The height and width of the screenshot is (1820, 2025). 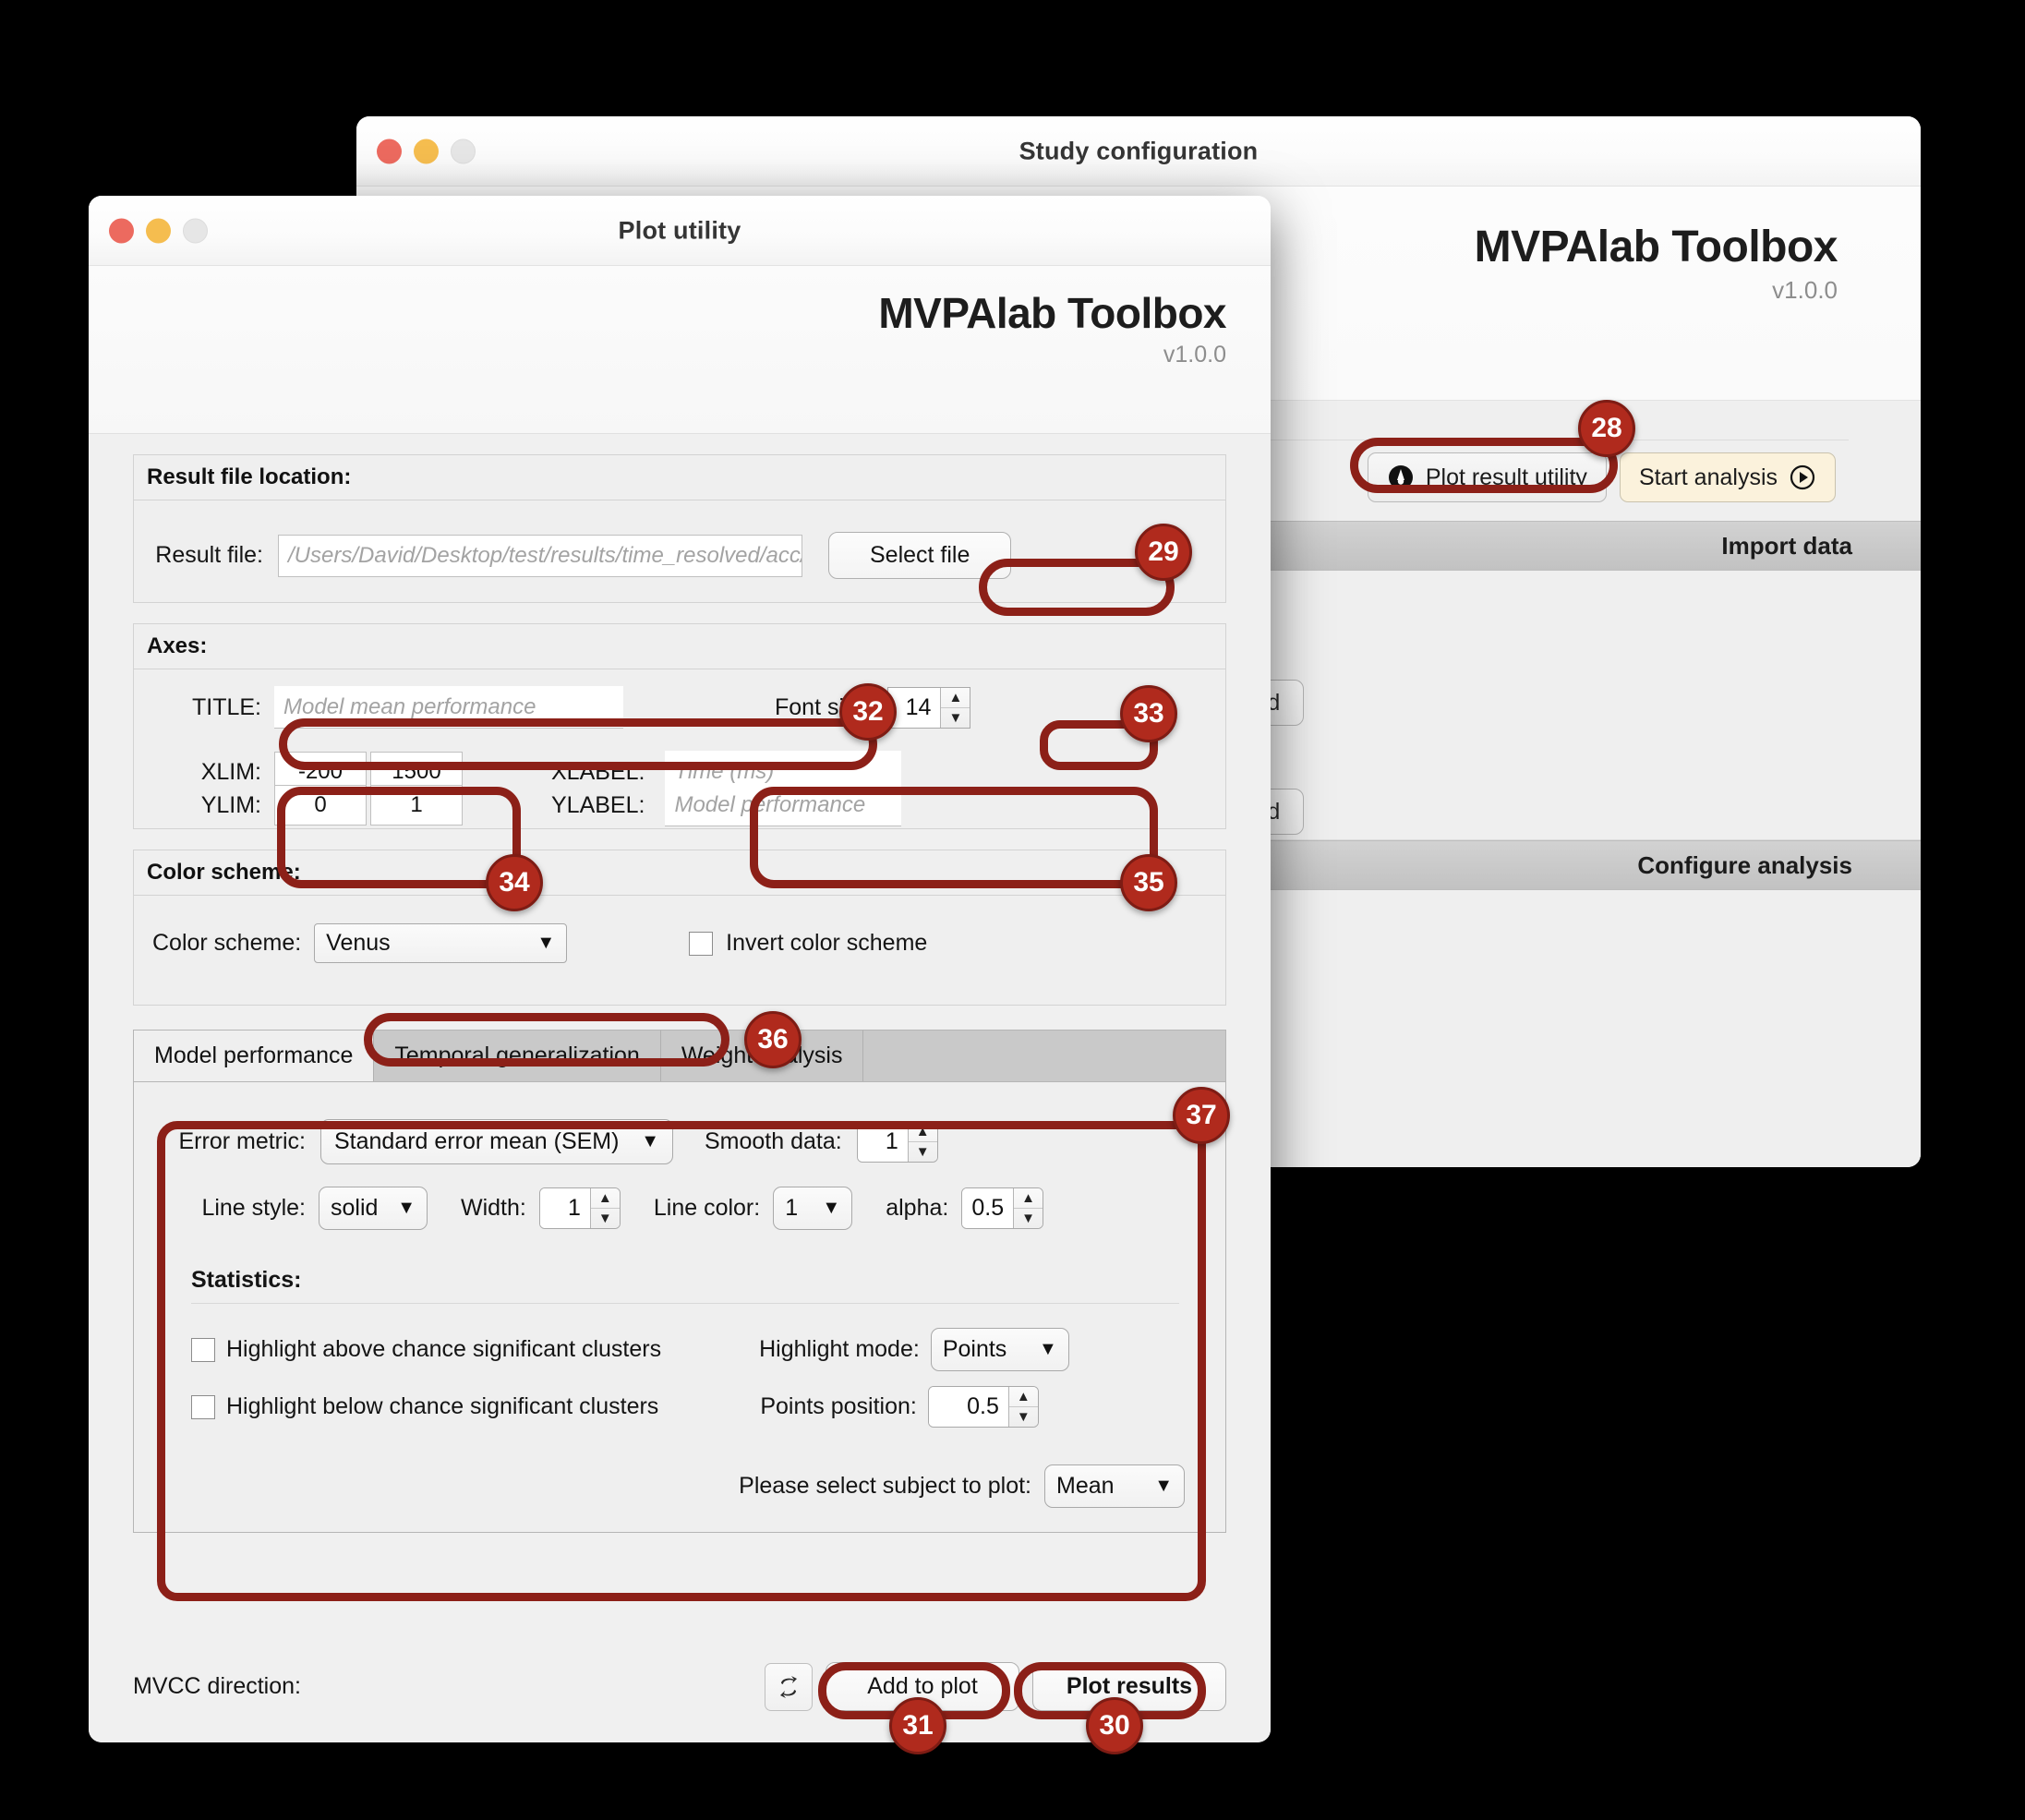 What do you see at coordinates (604, 1208) in the screenshot?
I see `width-arrows: ▲ ▼` at bounding box center [604, 1208].